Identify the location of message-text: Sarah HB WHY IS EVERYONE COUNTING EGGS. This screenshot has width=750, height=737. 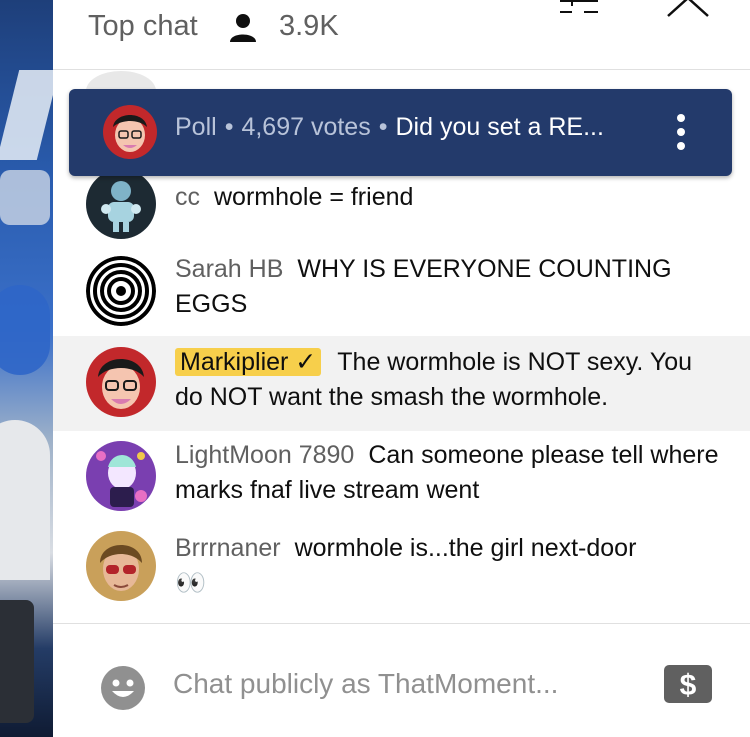
(447, 287).